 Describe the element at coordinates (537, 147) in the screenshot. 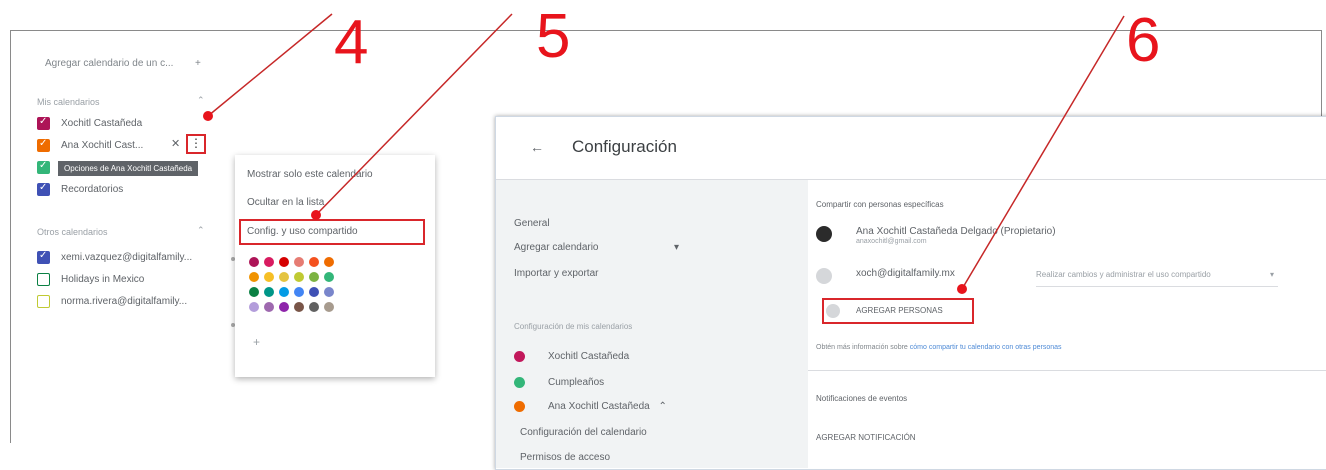

I see `arrow-left-icon: ←` at that location.